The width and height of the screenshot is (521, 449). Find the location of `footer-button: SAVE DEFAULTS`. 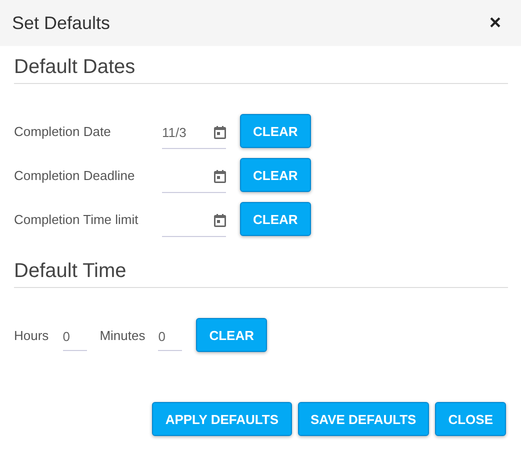

footer-button: SAVE DEFAULTS is located at coordinates (364, 419).